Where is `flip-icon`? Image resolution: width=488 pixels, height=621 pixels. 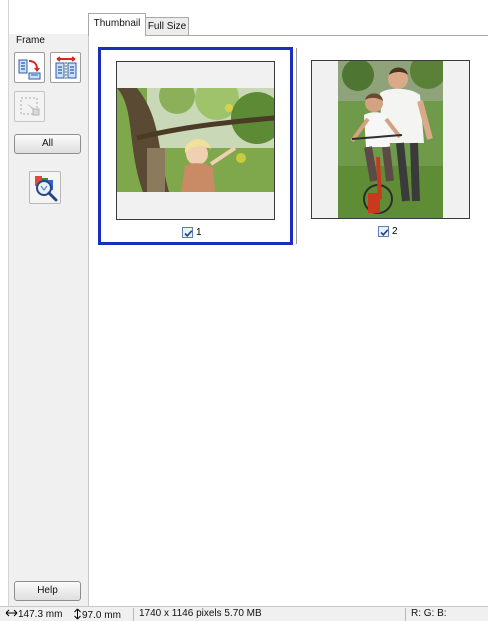 flip-icon is located at coordinates (66, 67).